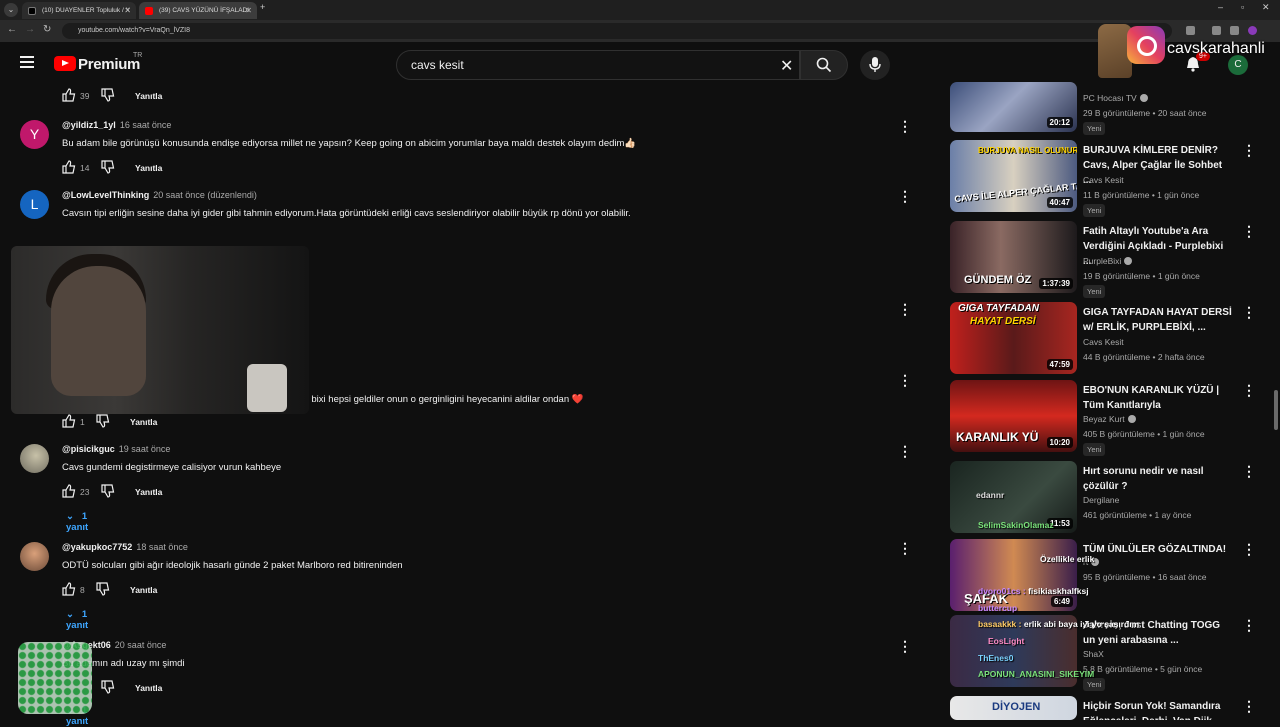  I want to click on video-thumbnail: DİYOJEN, so click(1013, 708).